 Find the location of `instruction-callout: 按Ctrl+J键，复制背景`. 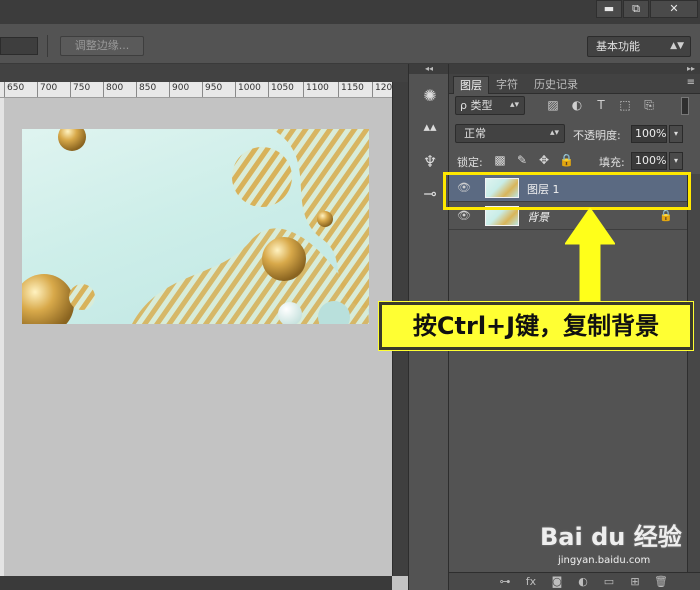

instruction-callout: 按Ctrl+J键，复制背景 is located at coordinates (536, 326).